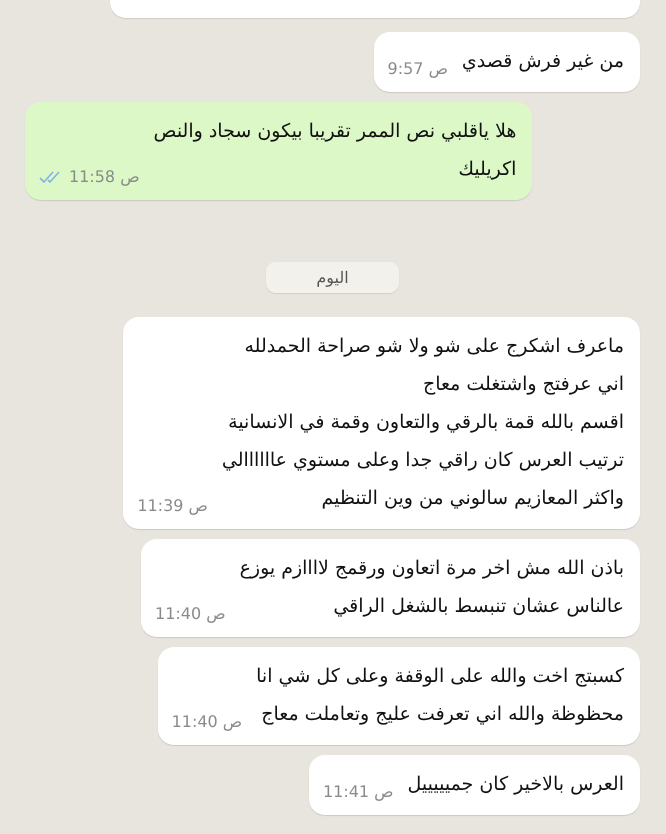 The width and height of the screenshot is (666, 834). Describe the element at coordinates (104, 176) in the screenshot. I see `message-time: ص 11:58` at that location.